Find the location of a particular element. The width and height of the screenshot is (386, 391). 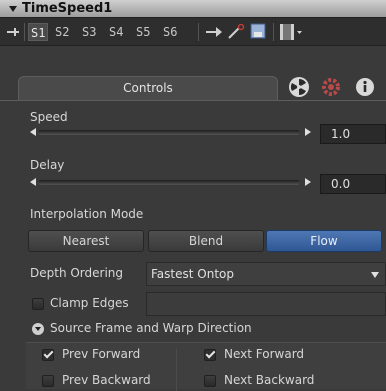

delay-slider is located at coordinates (169, 182).